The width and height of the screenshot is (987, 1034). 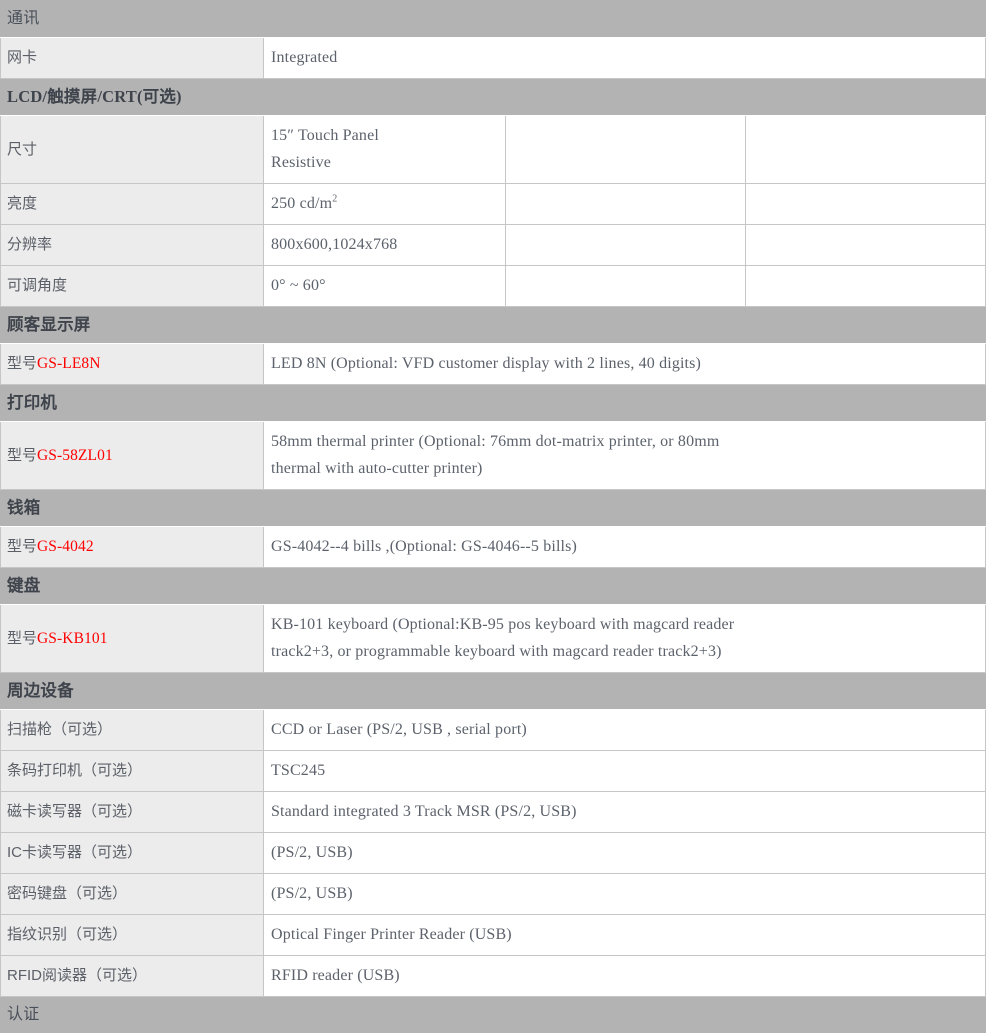 I want to click on spec-label-cell: 网卡, so click(x=132, y=58).